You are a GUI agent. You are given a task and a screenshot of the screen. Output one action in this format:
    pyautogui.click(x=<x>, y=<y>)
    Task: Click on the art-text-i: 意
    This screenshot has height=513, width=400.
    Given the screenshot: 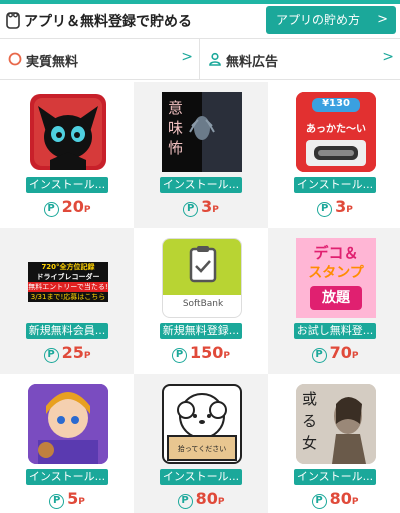 What is the action you would take?
    pyautogui.click(x=176, y=108)
    